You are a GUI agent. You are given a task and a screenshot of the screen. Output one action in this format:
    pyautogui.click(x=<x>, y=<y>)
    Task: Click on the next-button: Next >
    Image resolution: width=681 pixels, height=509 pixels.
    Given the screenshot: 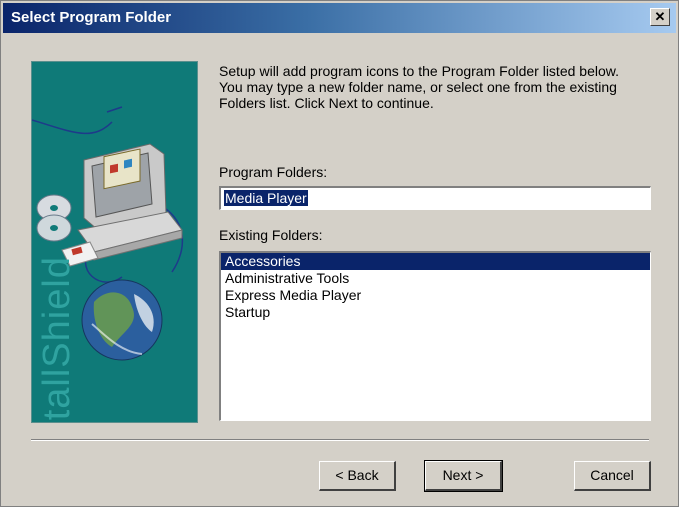 What is the action you would take?
    pyautogui.click(x=463, y=476)
    